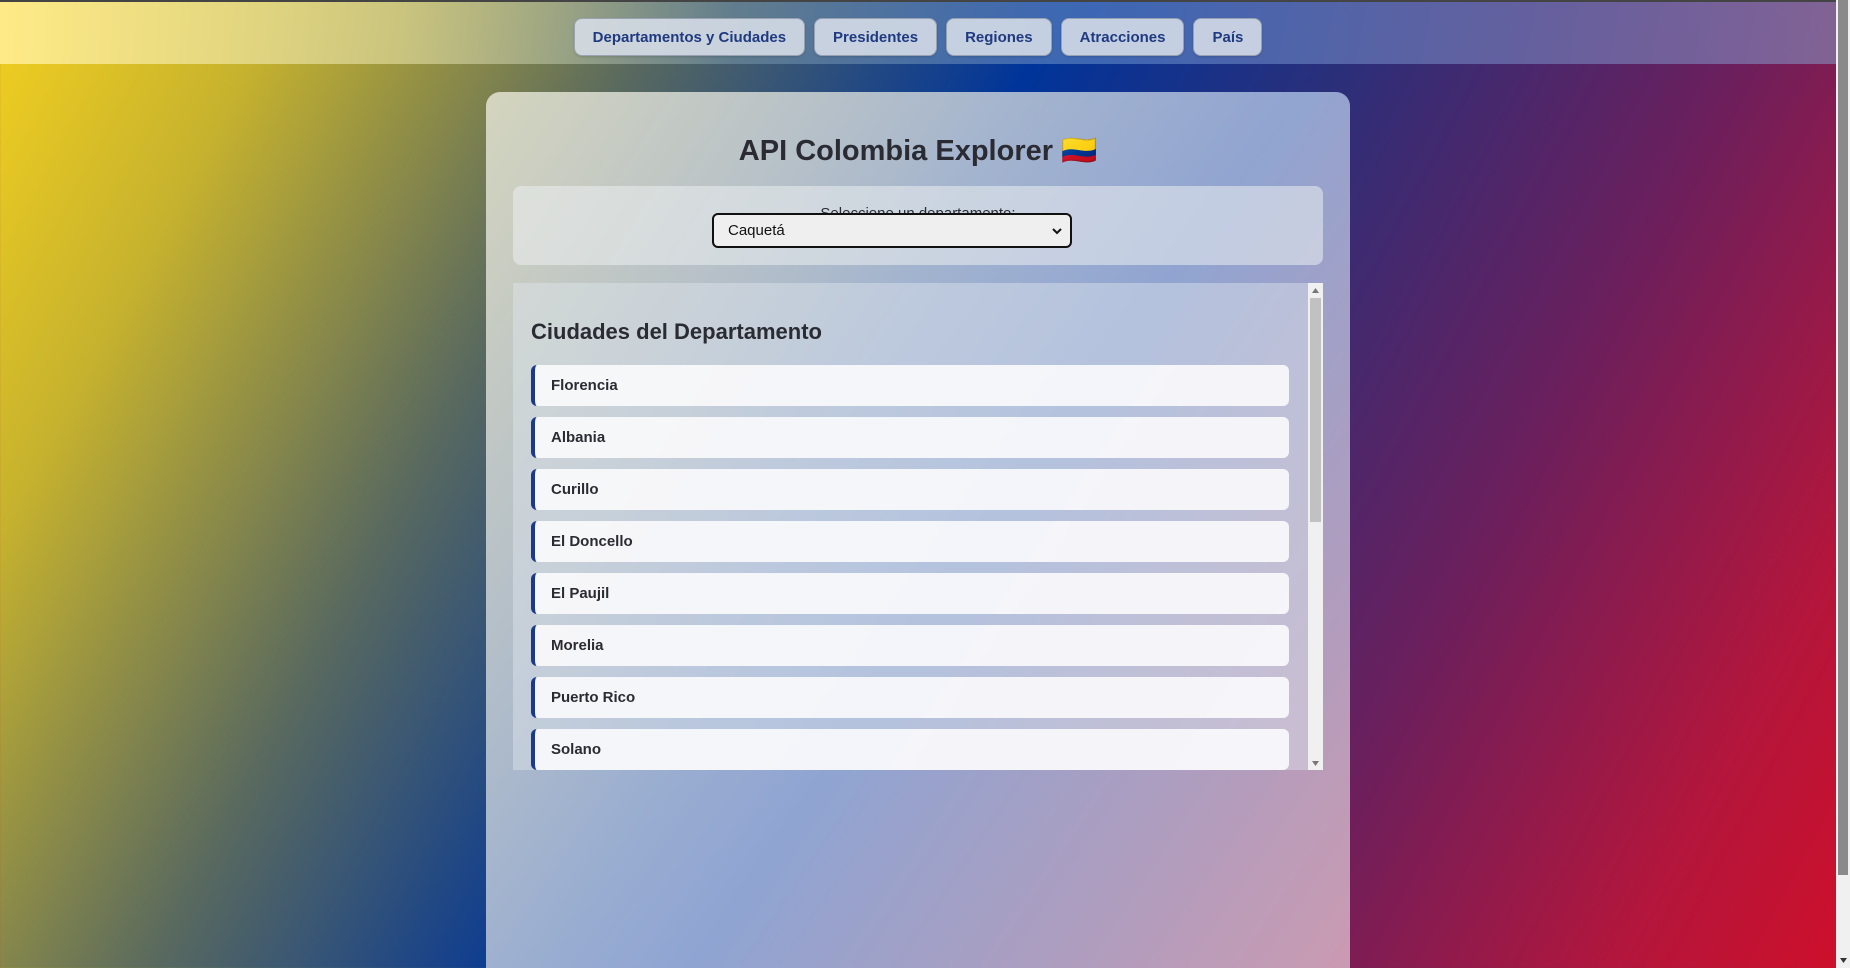 The height and width of the screenshot is (968, 1850). I want to click on city-list-item: Puerto Rico, so click(910, 697).